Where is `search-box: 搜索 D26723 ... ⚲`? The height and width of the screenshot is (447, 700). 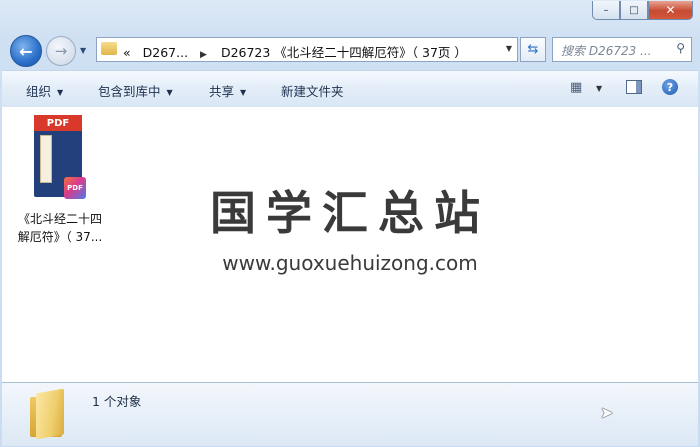
search-box: 搜索 D26723 ... ⚲ is located at coordinates (622, 49).